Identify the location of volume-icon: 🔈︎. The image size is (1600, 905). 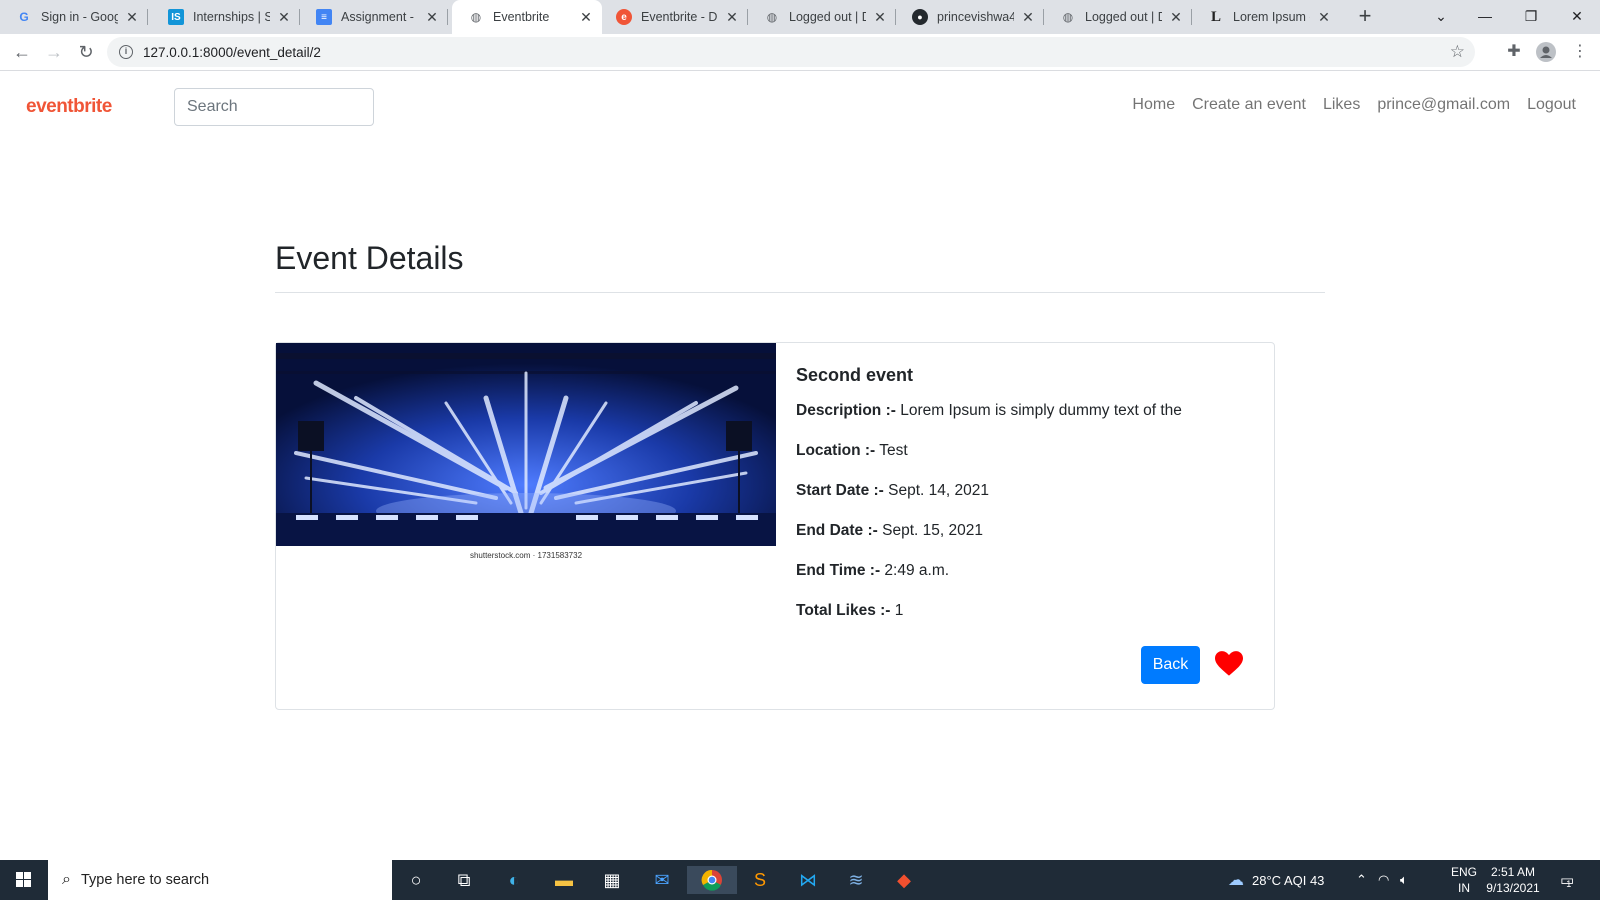
(1404, 880).